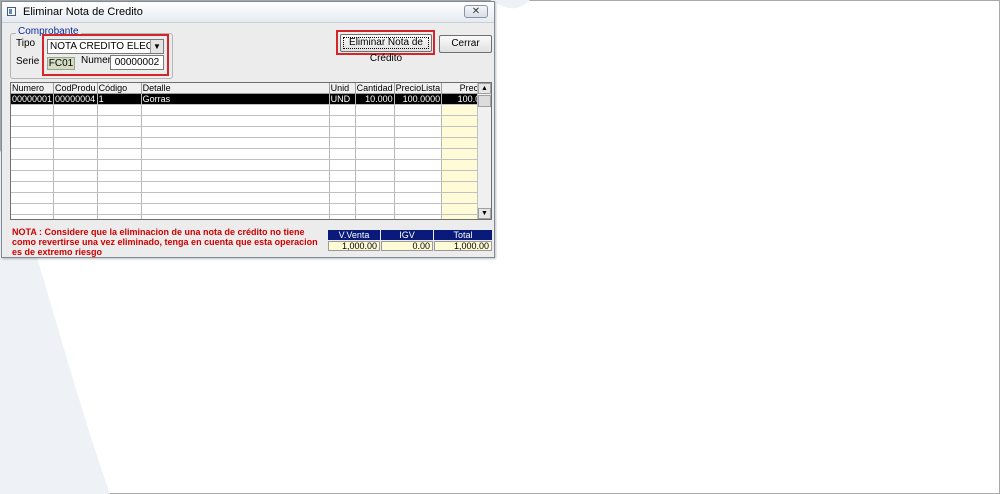 This screenshot has height=494, width=1000. What do you see at coordinates (463, 246) in the screenshot?
I see `total-value: 1,000.00` at bounding box center [463, 246].